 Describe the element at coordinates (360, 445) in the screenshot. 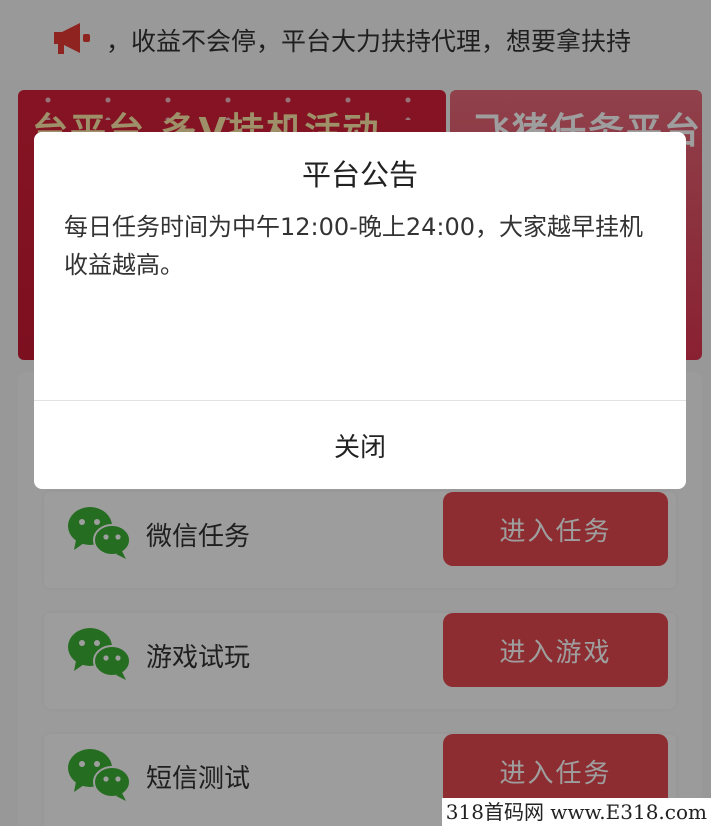

I see `close-button: 关闭` at that location.